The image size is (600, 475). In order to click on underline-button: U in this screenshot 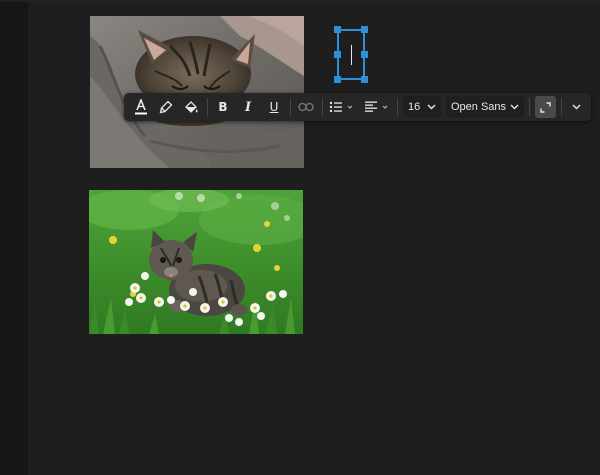, I will do `click(274, 107)`.